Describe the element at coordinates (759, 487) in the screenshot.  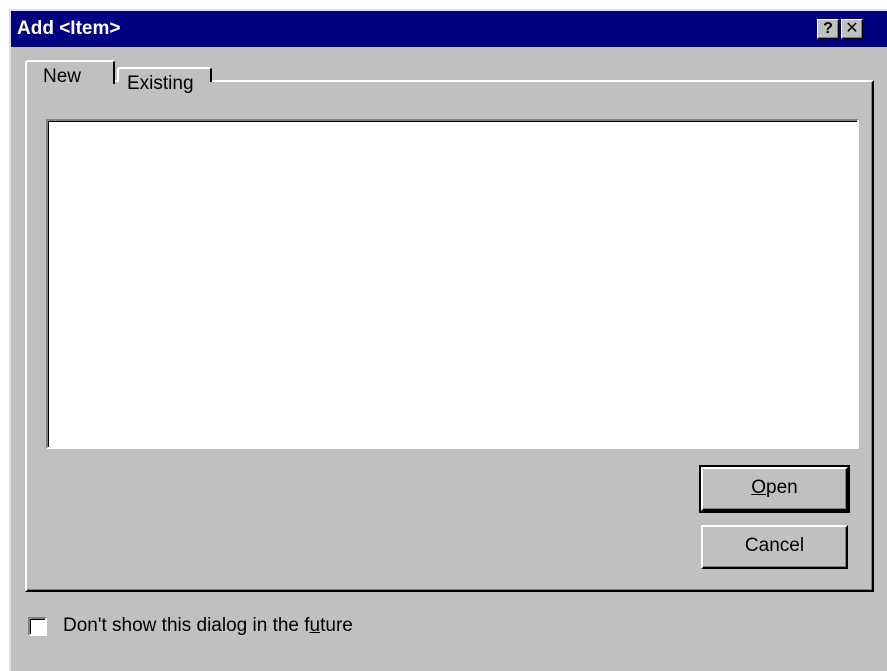
I see `open-mnemonic: O` at that location.